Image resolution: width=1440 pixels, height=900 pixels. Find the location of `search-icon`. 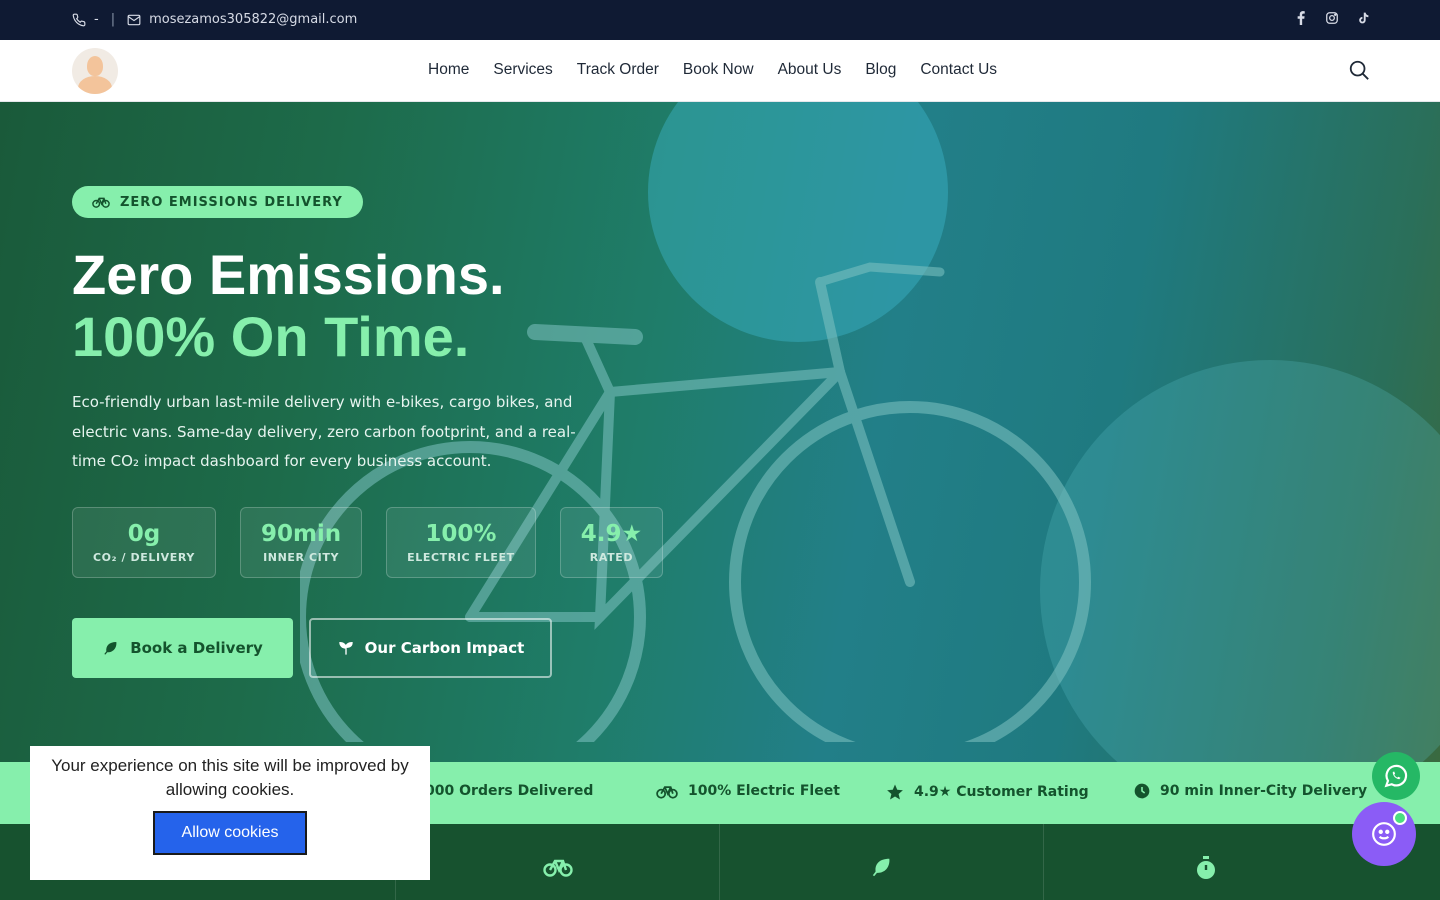

search-icon is located at coordinates (1359, 70).